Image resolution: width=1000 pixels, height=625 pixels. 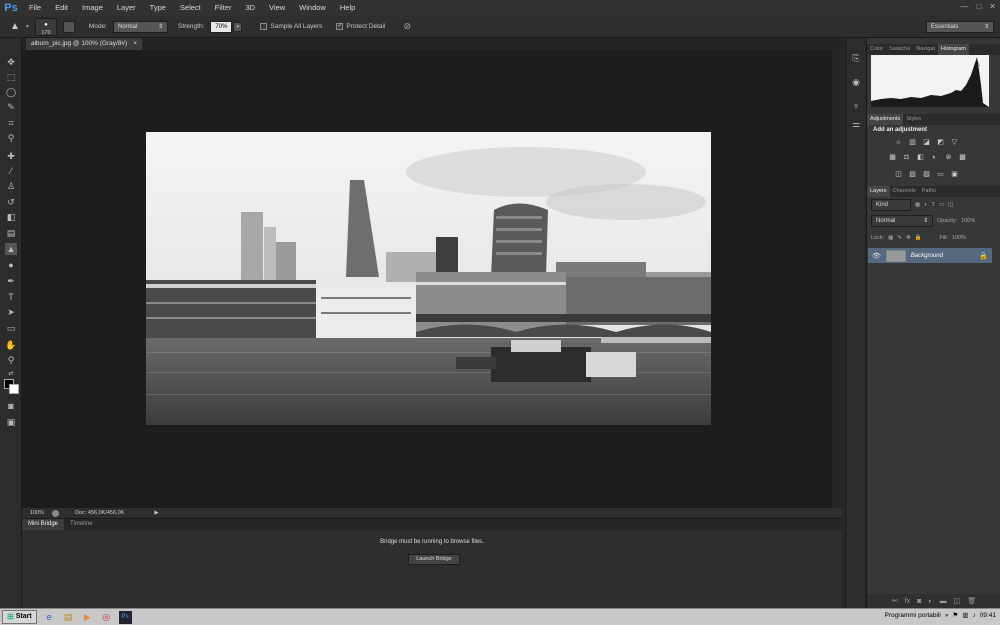 What do you see at coordinates (11, 265) in the screenshot?
I see `dodge-tool-icon: ●` at bounding box center [11, 265].